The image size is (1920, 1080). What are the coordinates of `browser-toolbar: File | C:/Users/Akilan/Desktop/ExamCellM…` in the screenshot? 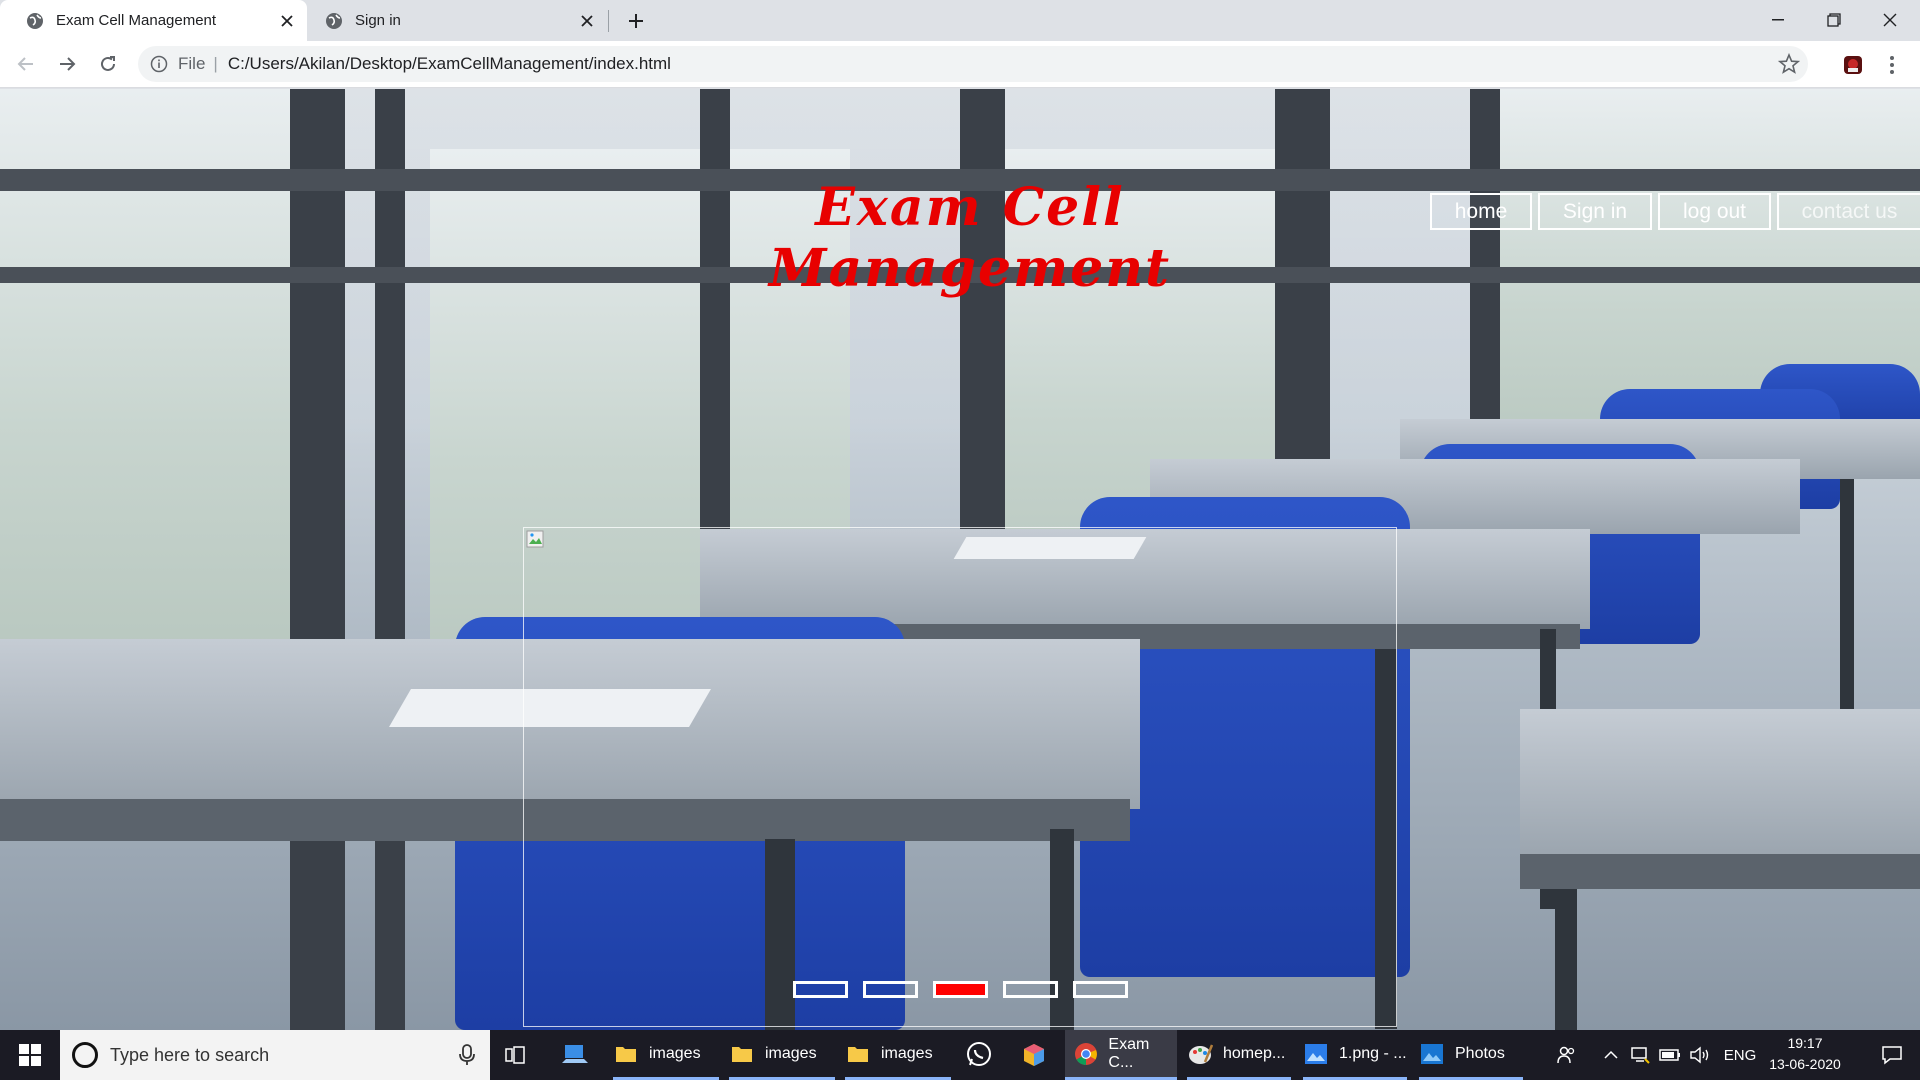 It's located at (960, 64).